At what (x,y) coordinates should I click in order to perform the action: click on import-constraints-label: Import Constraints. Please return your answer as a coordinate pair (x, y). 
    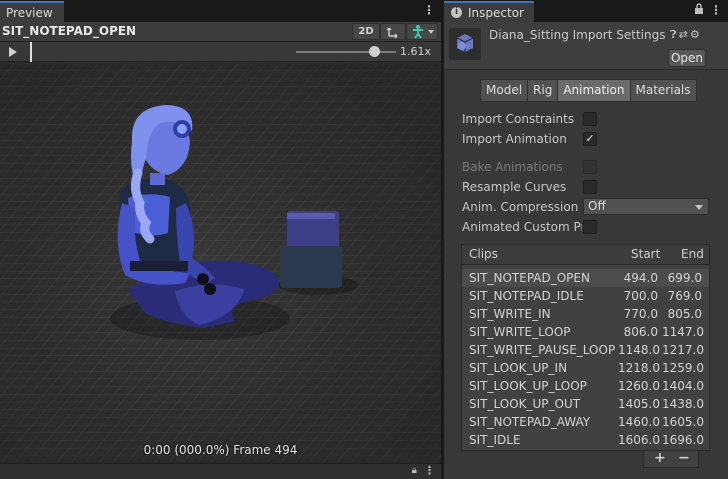
    Looking at the image, I should click on (518, 119).